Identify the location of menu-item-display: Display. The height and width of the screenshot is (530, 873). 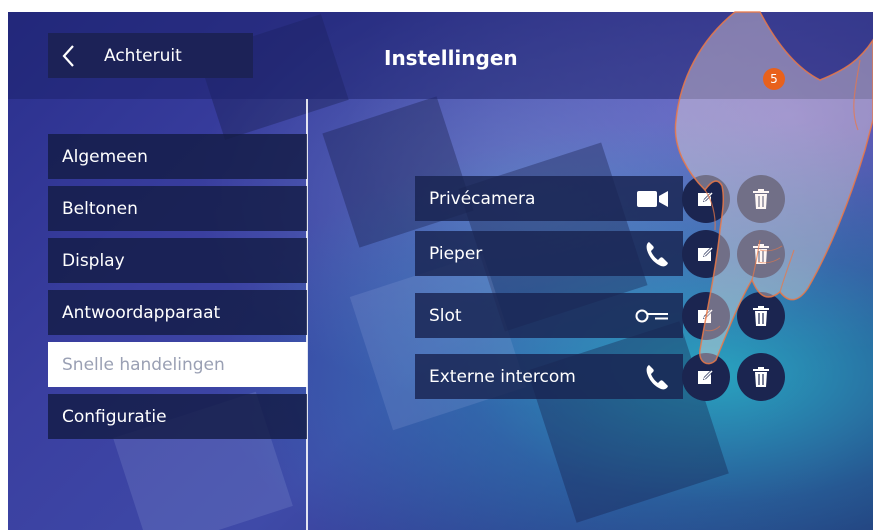
(177, 260).